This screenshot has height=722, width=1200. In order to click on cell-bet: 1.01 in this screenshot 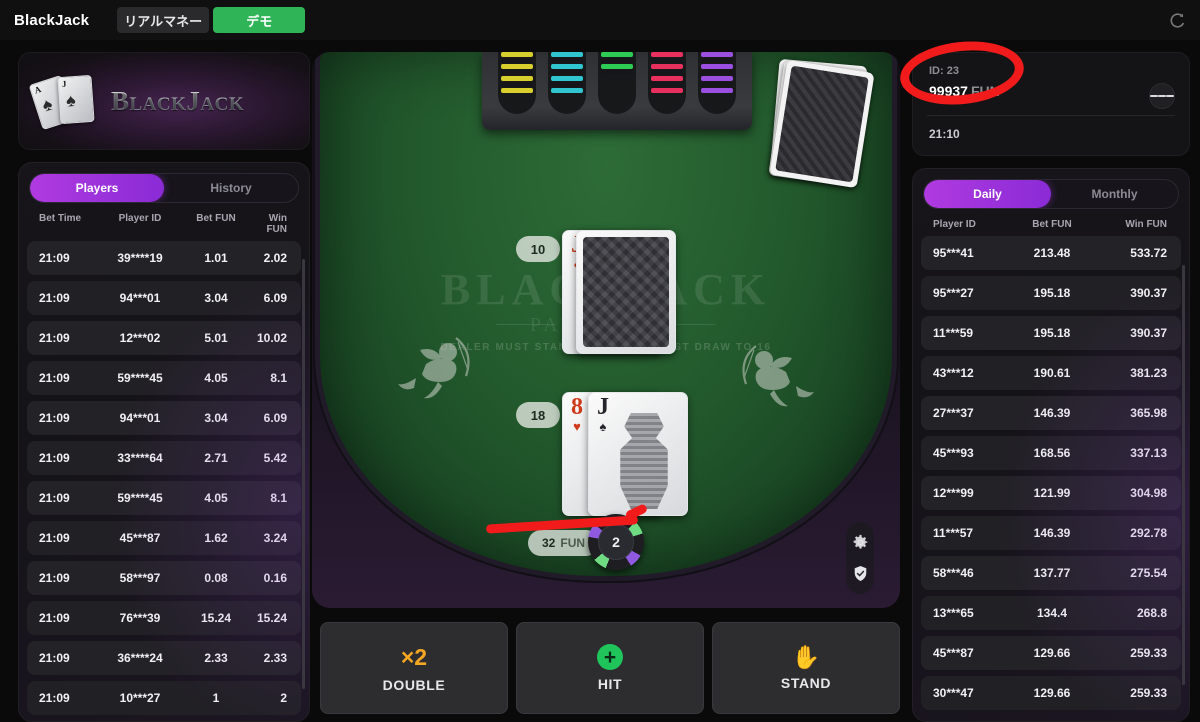, I will do `click(216, 258)`.